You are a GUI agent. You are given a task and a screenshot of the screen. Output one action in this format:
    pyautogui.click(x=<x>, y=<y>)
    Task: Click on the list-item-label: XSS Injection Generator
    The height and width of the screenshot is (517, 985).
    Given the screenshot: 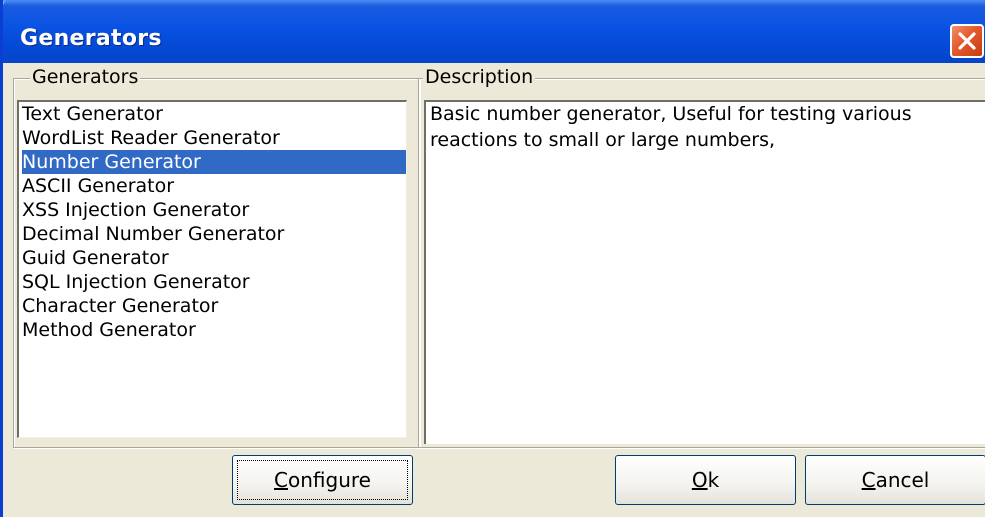 What is the action you would take?
    pyautogui.click(x=136, y=210)
    